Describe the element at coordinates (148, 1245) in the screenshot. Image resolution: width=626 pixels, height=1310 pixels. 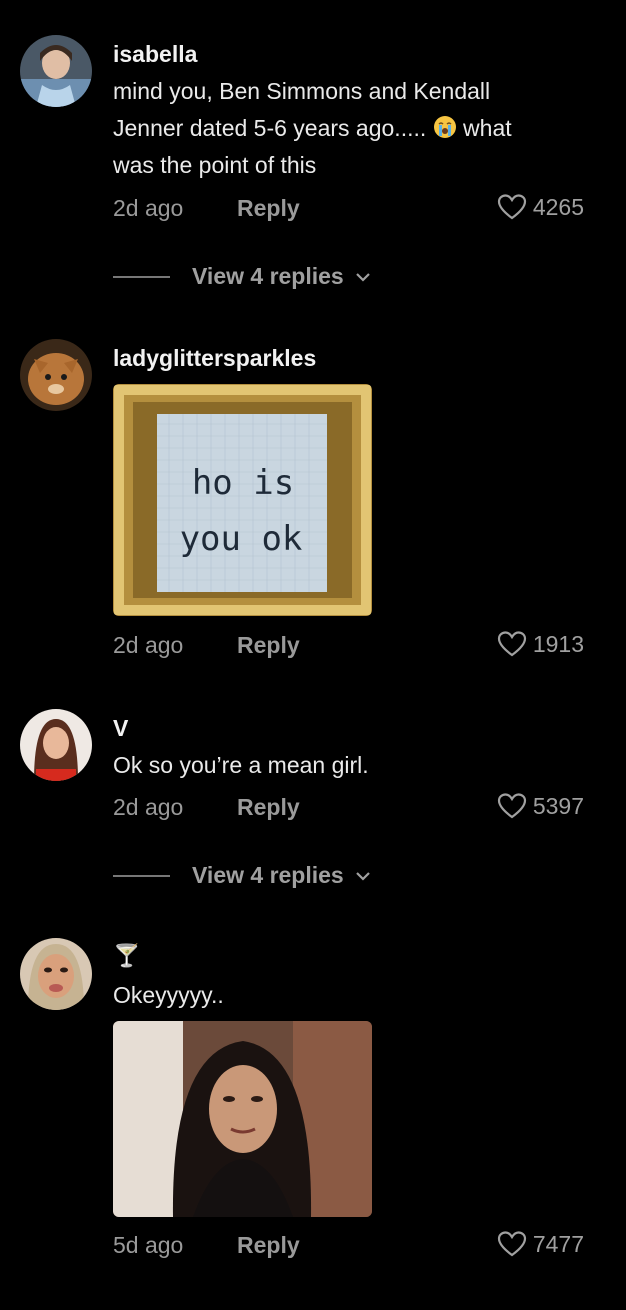
I see `comment-time: 5d ago` at that location.